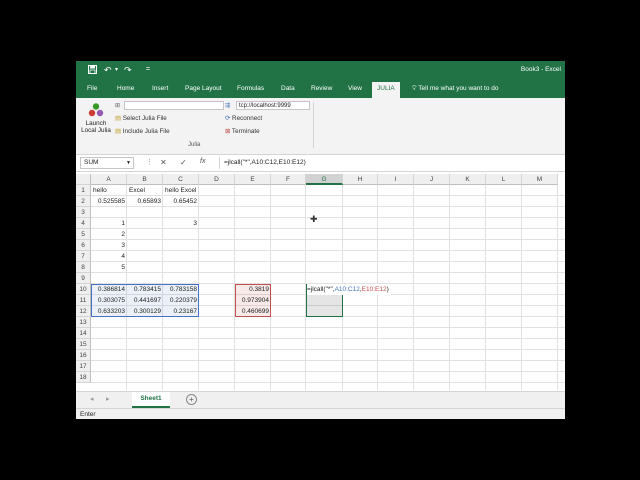 The width and height of the screenshot is (640, 480). What do you see at coordinates (203, 89) in the screenshot?
I see `tab-page-layout: Page Layout` at bounding box center [203, 89].